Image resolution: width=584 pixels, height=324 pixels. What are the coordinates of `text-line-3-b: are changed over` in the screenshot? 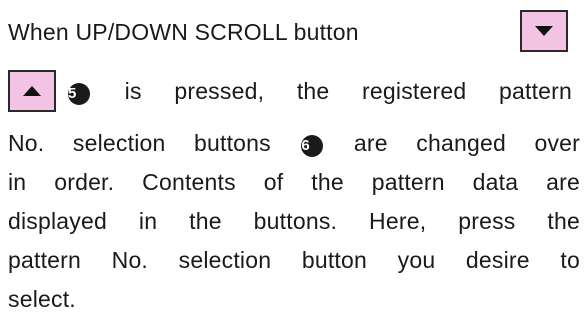 It's located at (467, 143).